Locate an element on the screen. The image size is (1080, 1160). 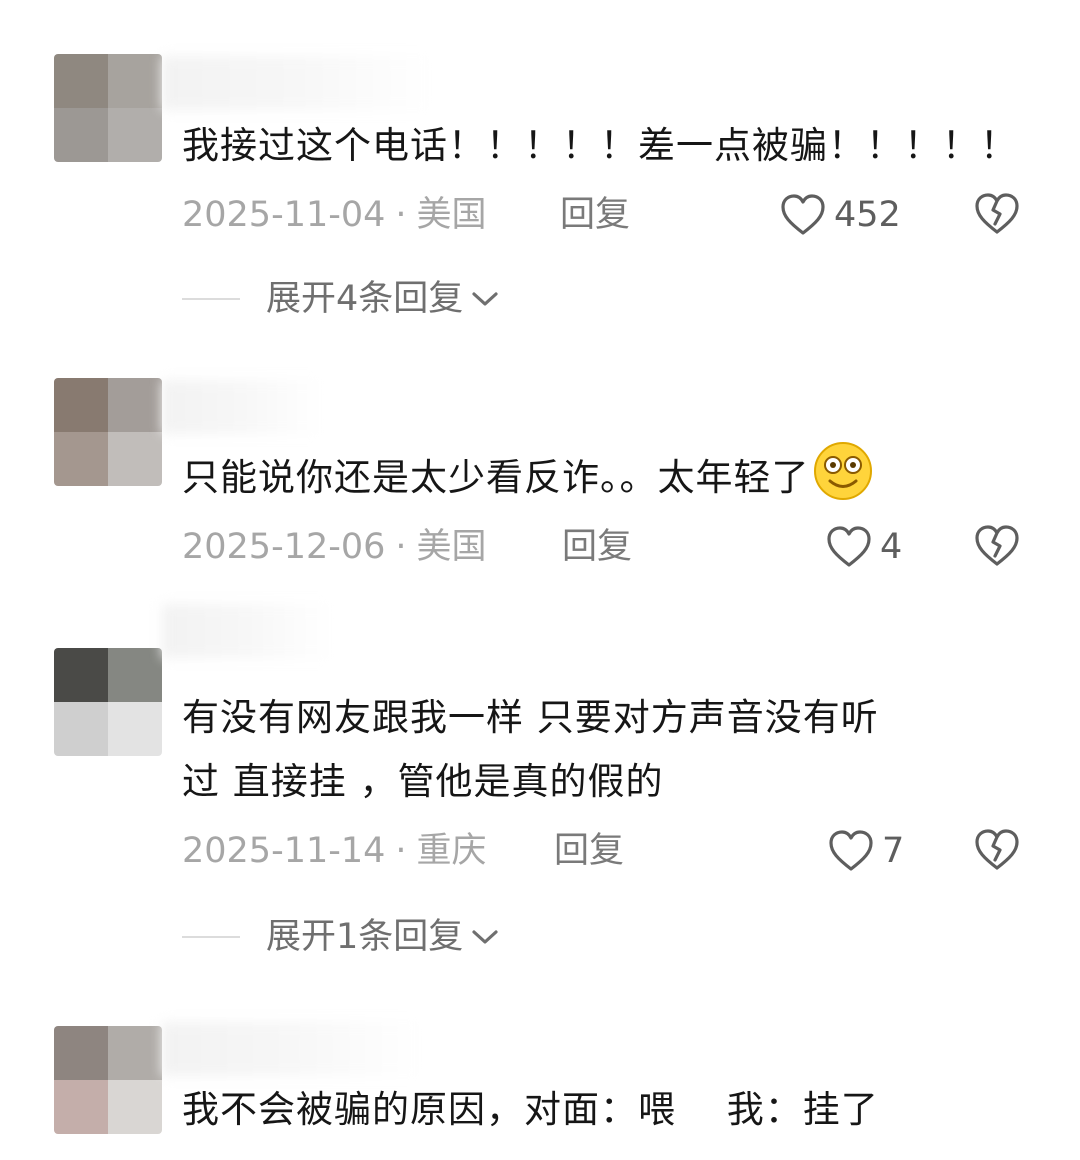
comment-text: 只能说你还是太少看反诈。。太年轻了 is located at coordinates (603, 481).